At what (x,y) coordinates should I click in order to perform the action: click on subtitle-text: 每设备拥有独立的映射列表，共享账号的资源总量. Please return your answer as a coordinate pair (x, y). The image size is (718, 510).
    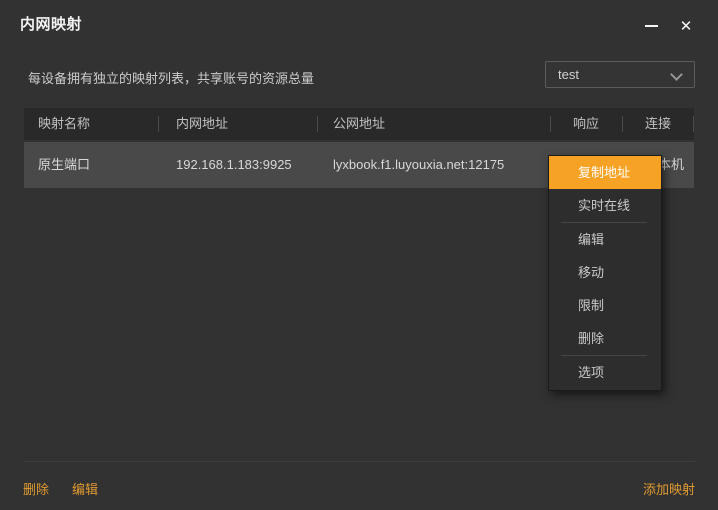
    Looking at the image, I should click on (171, 78).